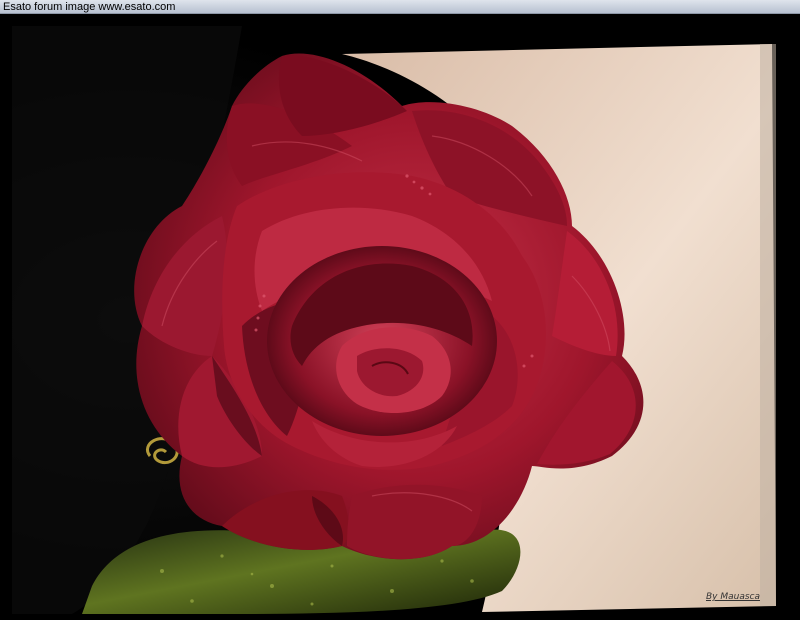  Describe the element at coordinates (89, 7) in the screenshot. I see `window-title: Esato forum image www.esato.com` at that location.